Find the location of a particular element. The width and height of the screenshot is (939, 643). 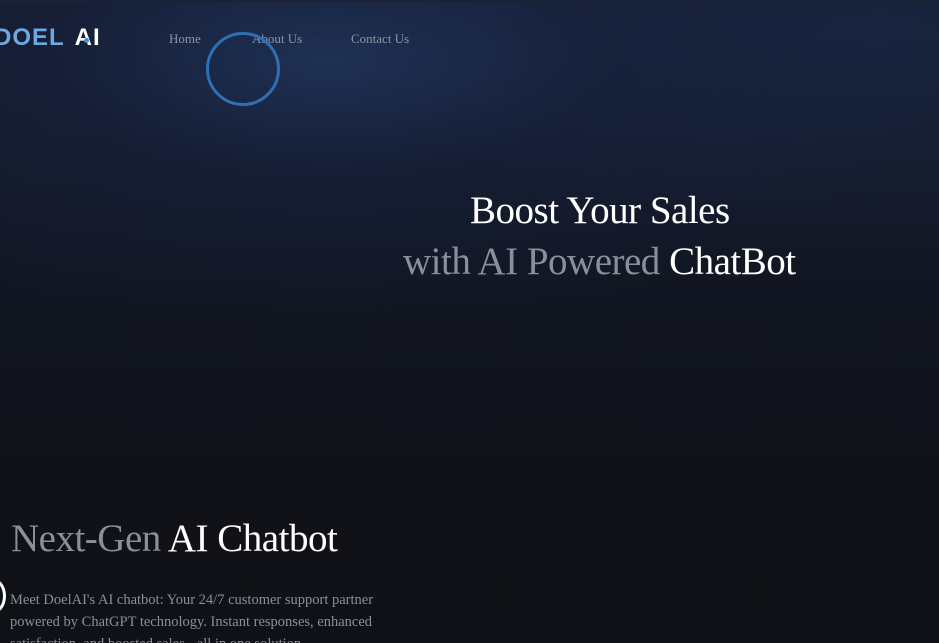

logo-dot-icon is located at coordinates (86, 40).